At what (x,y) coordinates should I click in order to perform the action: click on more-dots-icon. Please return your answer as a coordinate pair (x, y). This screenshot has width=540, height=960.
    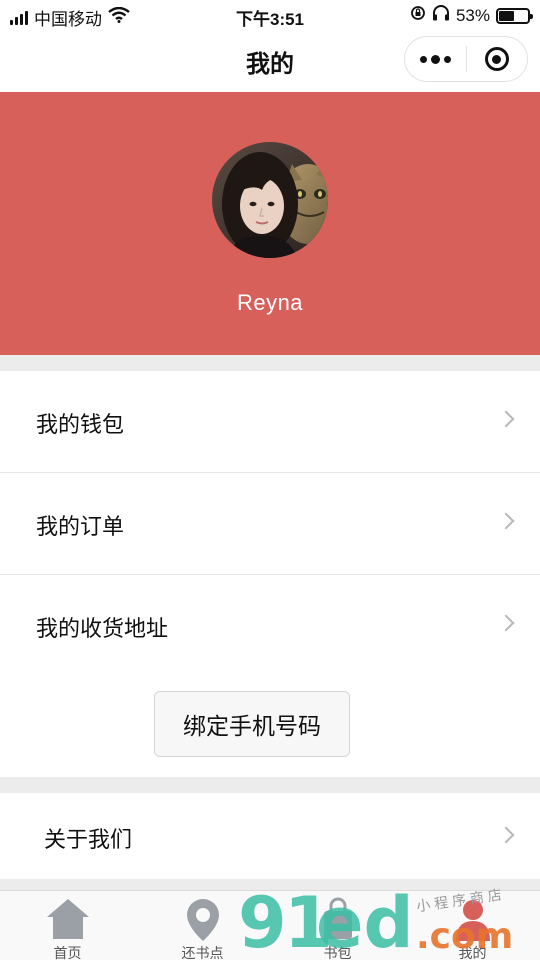
    Looking at the image, I should click on (435, 59).